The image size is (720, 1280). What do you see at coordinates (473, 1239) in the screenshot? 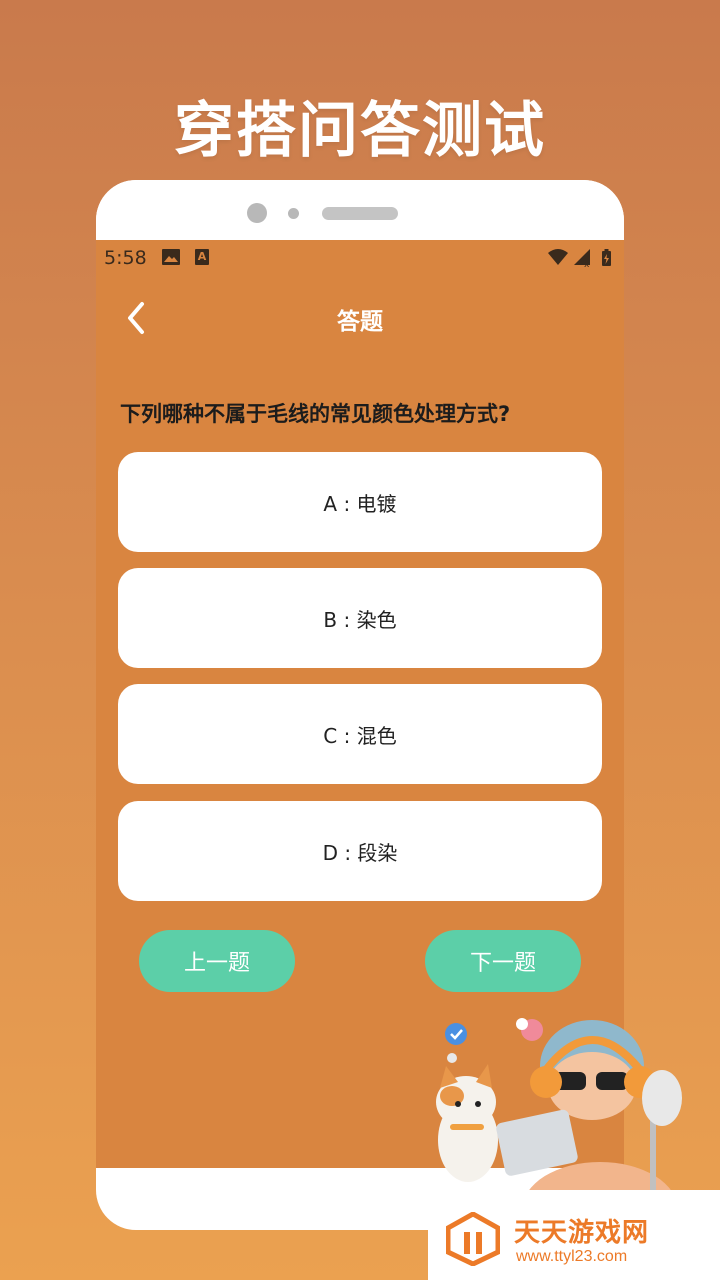
I see `site-logo-icon` at bounding box center [473, 1239].